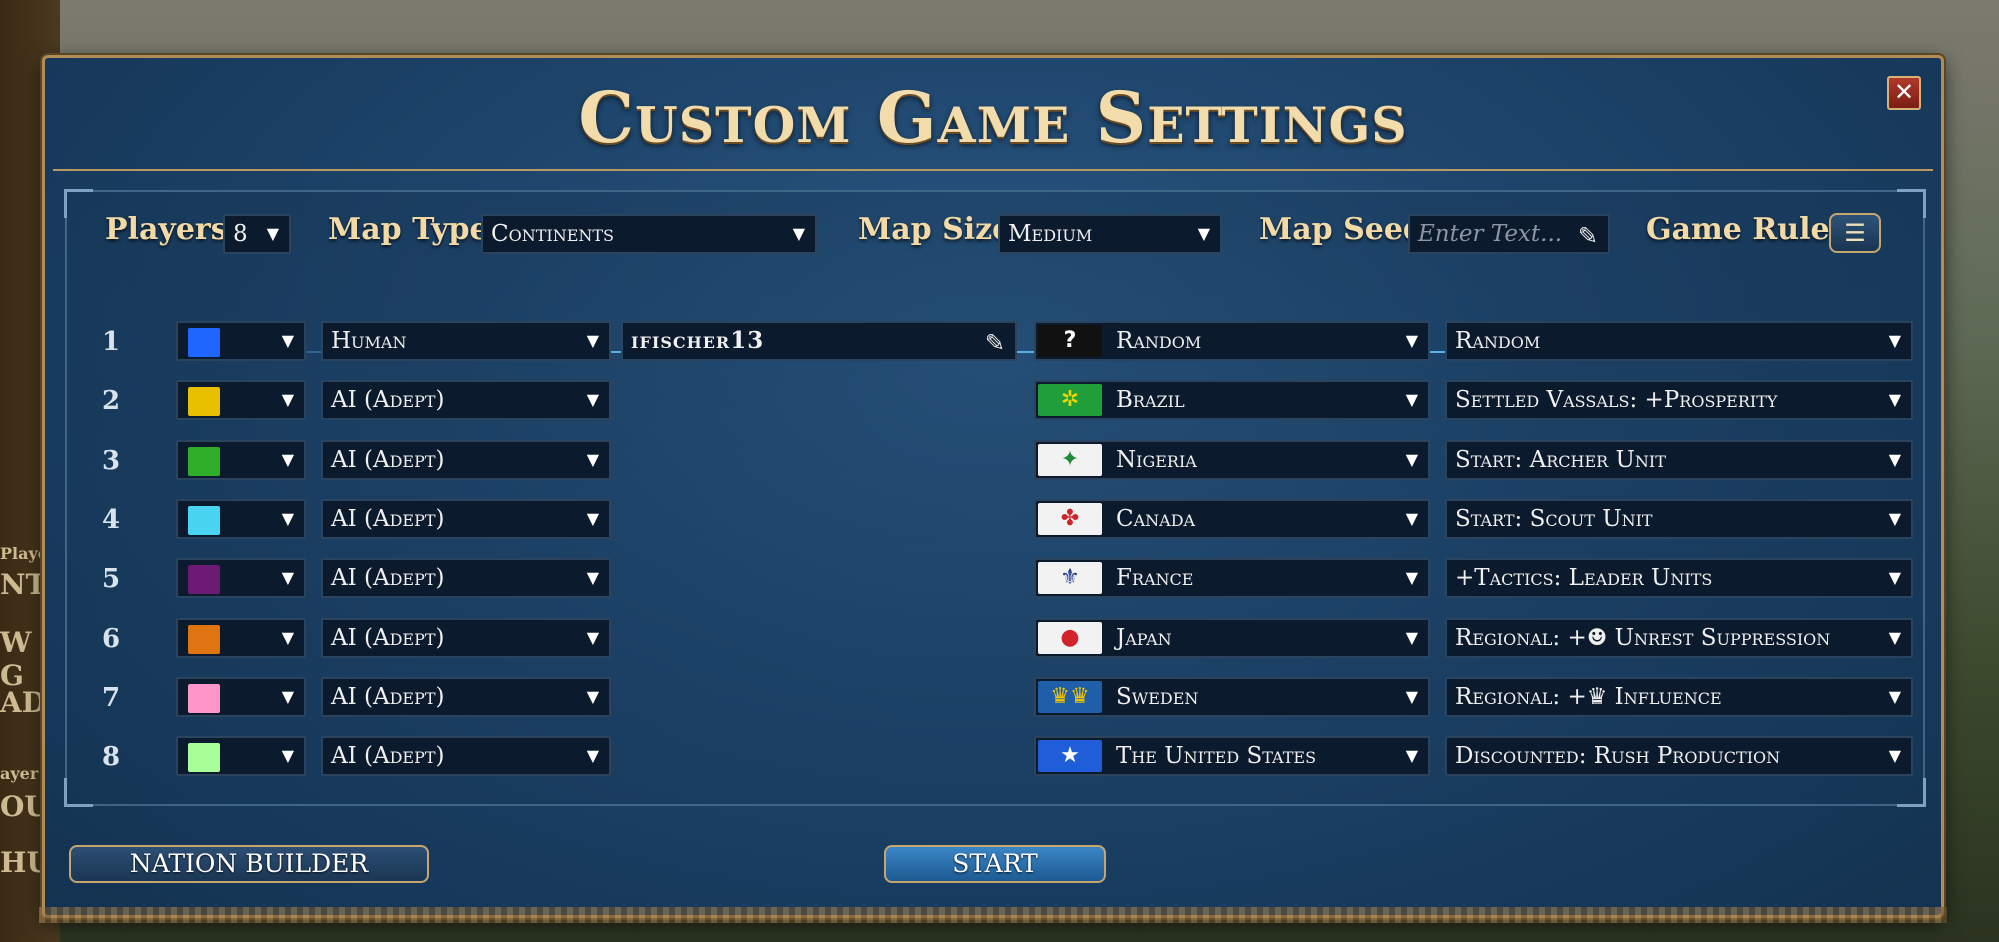 The image size is (1999, 942). Describe the element at coordinates (1554, 519) in the screenshot. I see `player-bonus-value: Start: Scout Unit` at that location.